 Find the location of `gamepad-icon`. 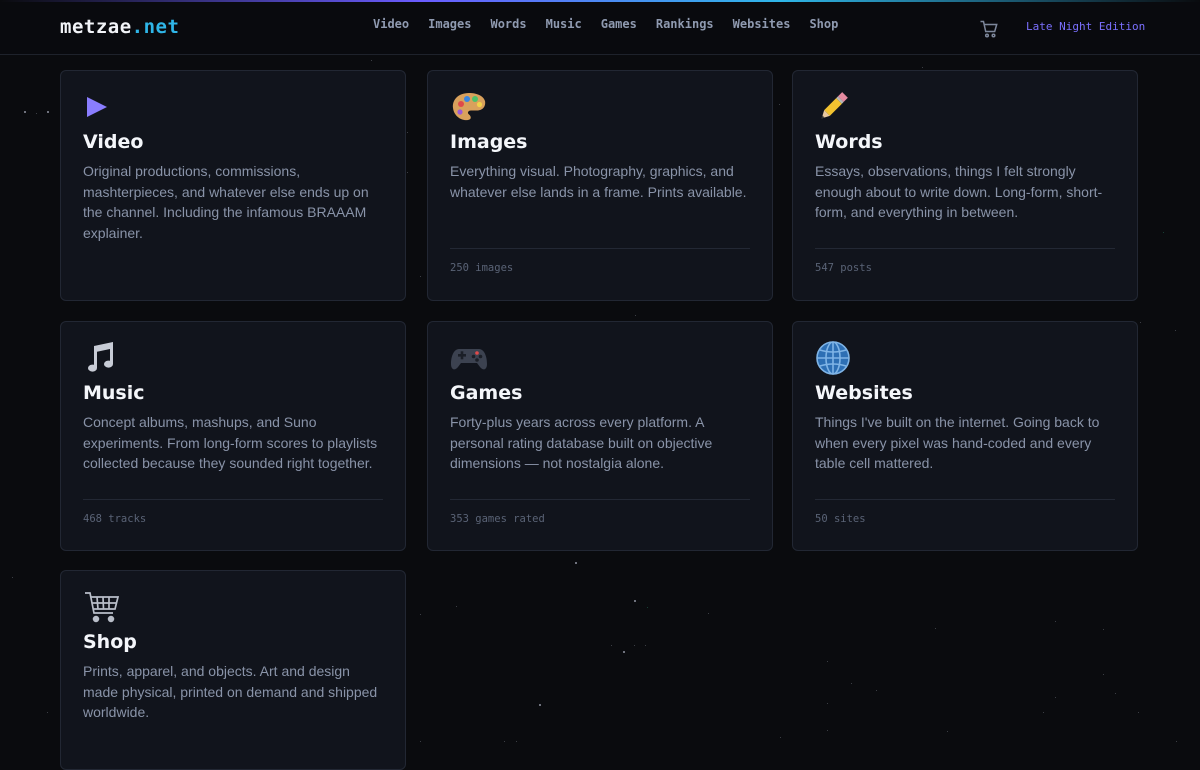

gamepad-icon is located at coordinates (469, 358).